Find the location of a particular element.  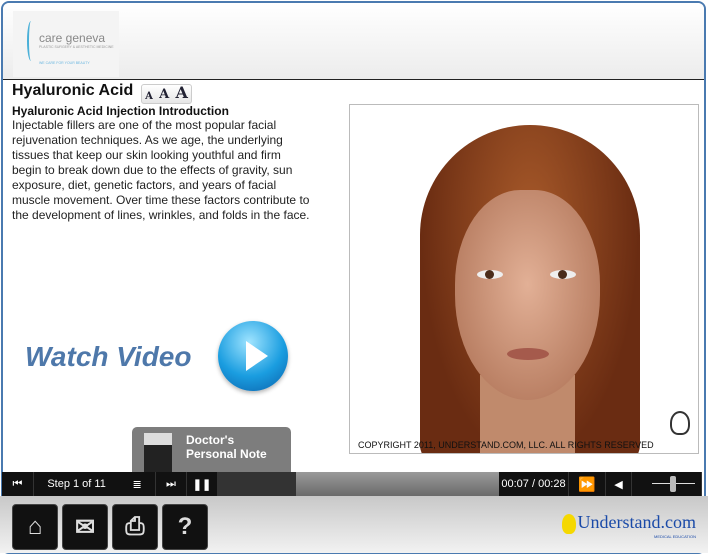

font-size-selector: A A A is located at coordinates (166, 93).